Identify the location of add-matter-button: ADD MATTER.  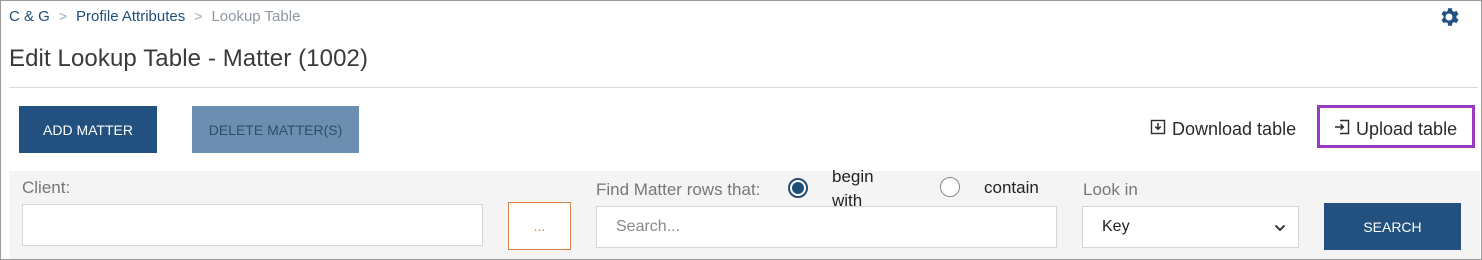
(88, 129).